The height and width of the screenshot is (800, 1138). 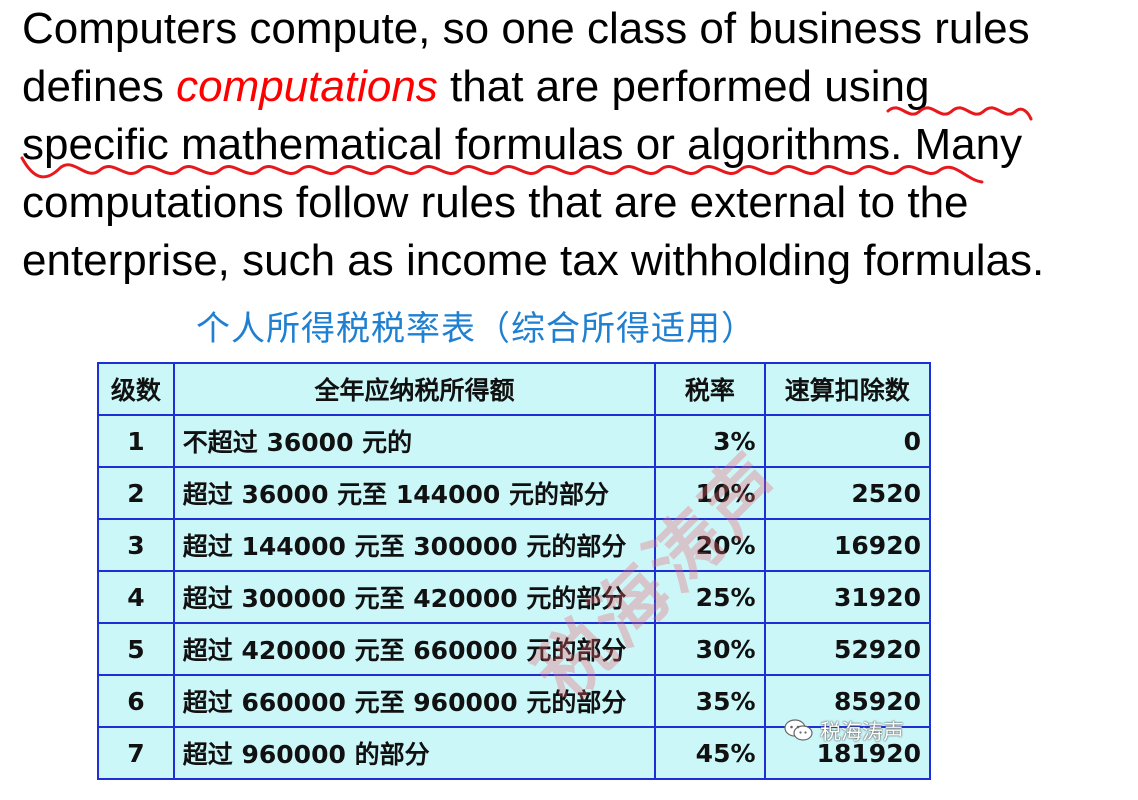 What do you see at coordinates (414, 493) in the screenshot?
I see `cell-income-range: 超过 36000 元至 144000 元的部分` at bounding box center [414, 493].